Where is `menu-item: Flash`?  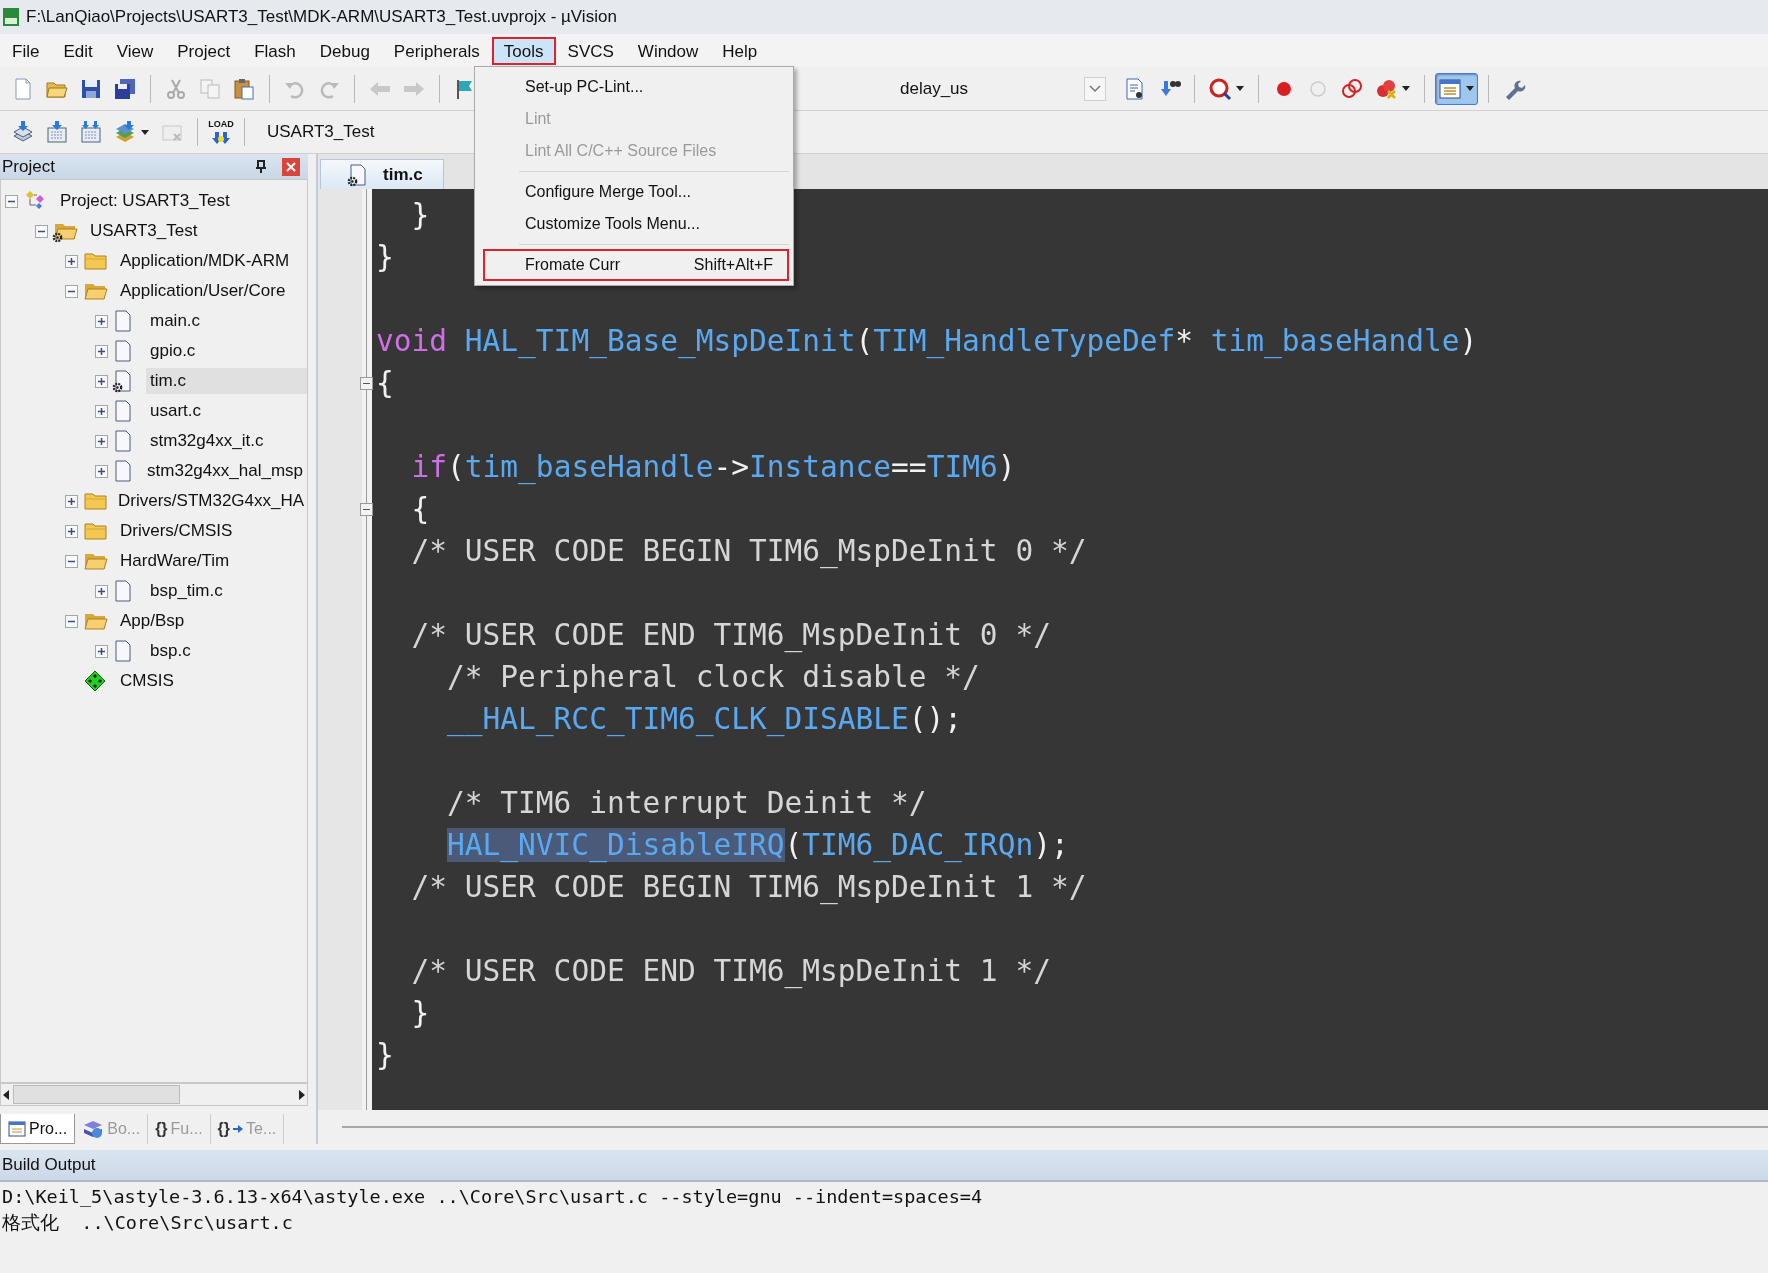 menu-item: Flash is located at coordinates (275, 50).